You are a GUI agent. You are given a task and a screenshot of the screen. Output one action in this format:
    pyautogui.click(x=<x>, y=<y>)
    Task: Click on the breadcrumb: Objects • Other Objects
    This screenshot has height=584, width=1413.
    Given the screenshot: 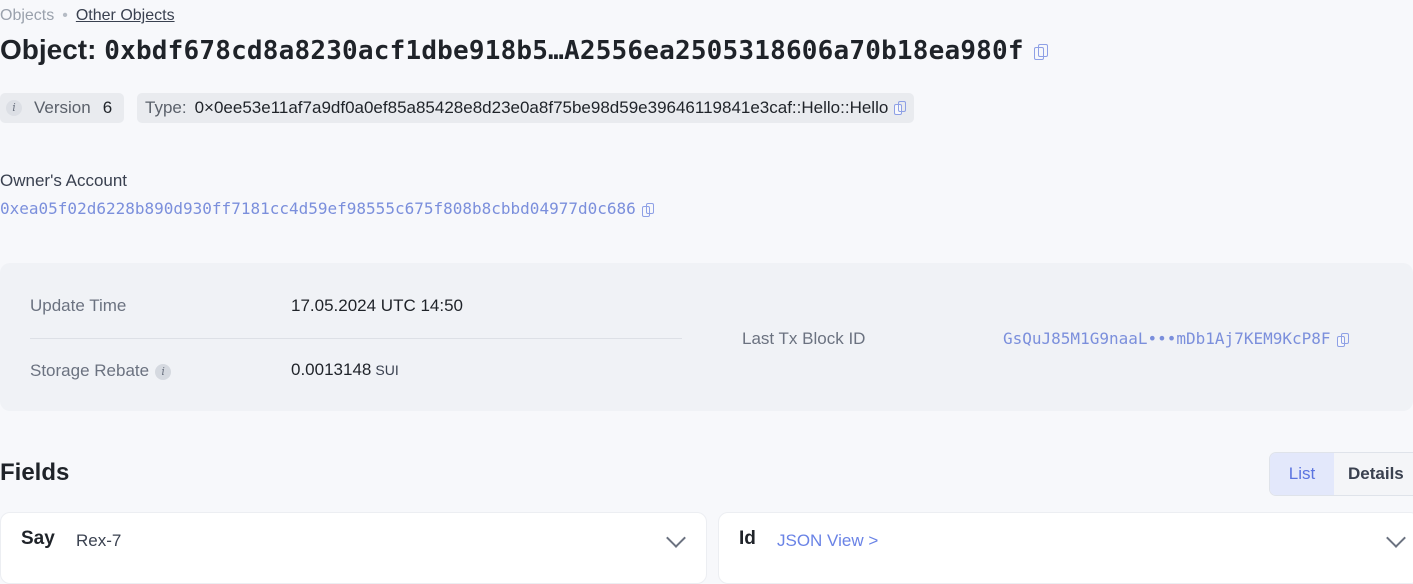 What is the action you would take?
    pyautogui.click(x=87, y=16)
    